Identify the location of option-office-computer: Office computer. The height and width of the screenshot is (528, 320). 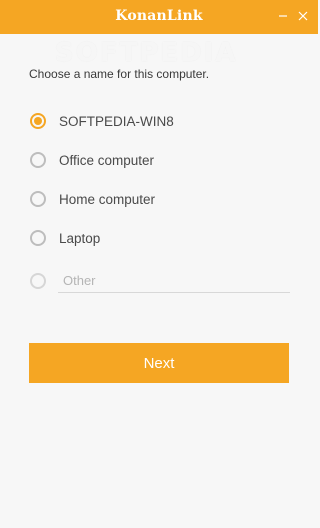
(160, 160).